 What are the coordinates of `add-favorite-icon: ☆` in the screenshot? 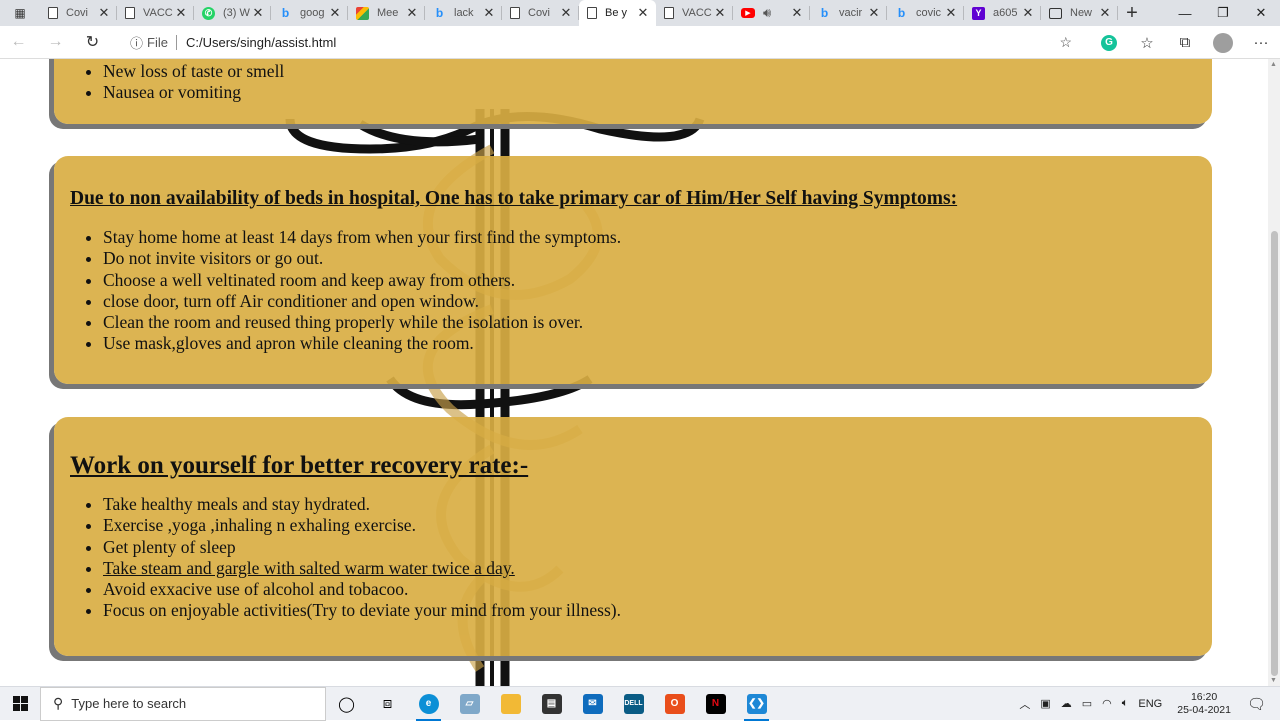 It's located at (1065, 42).